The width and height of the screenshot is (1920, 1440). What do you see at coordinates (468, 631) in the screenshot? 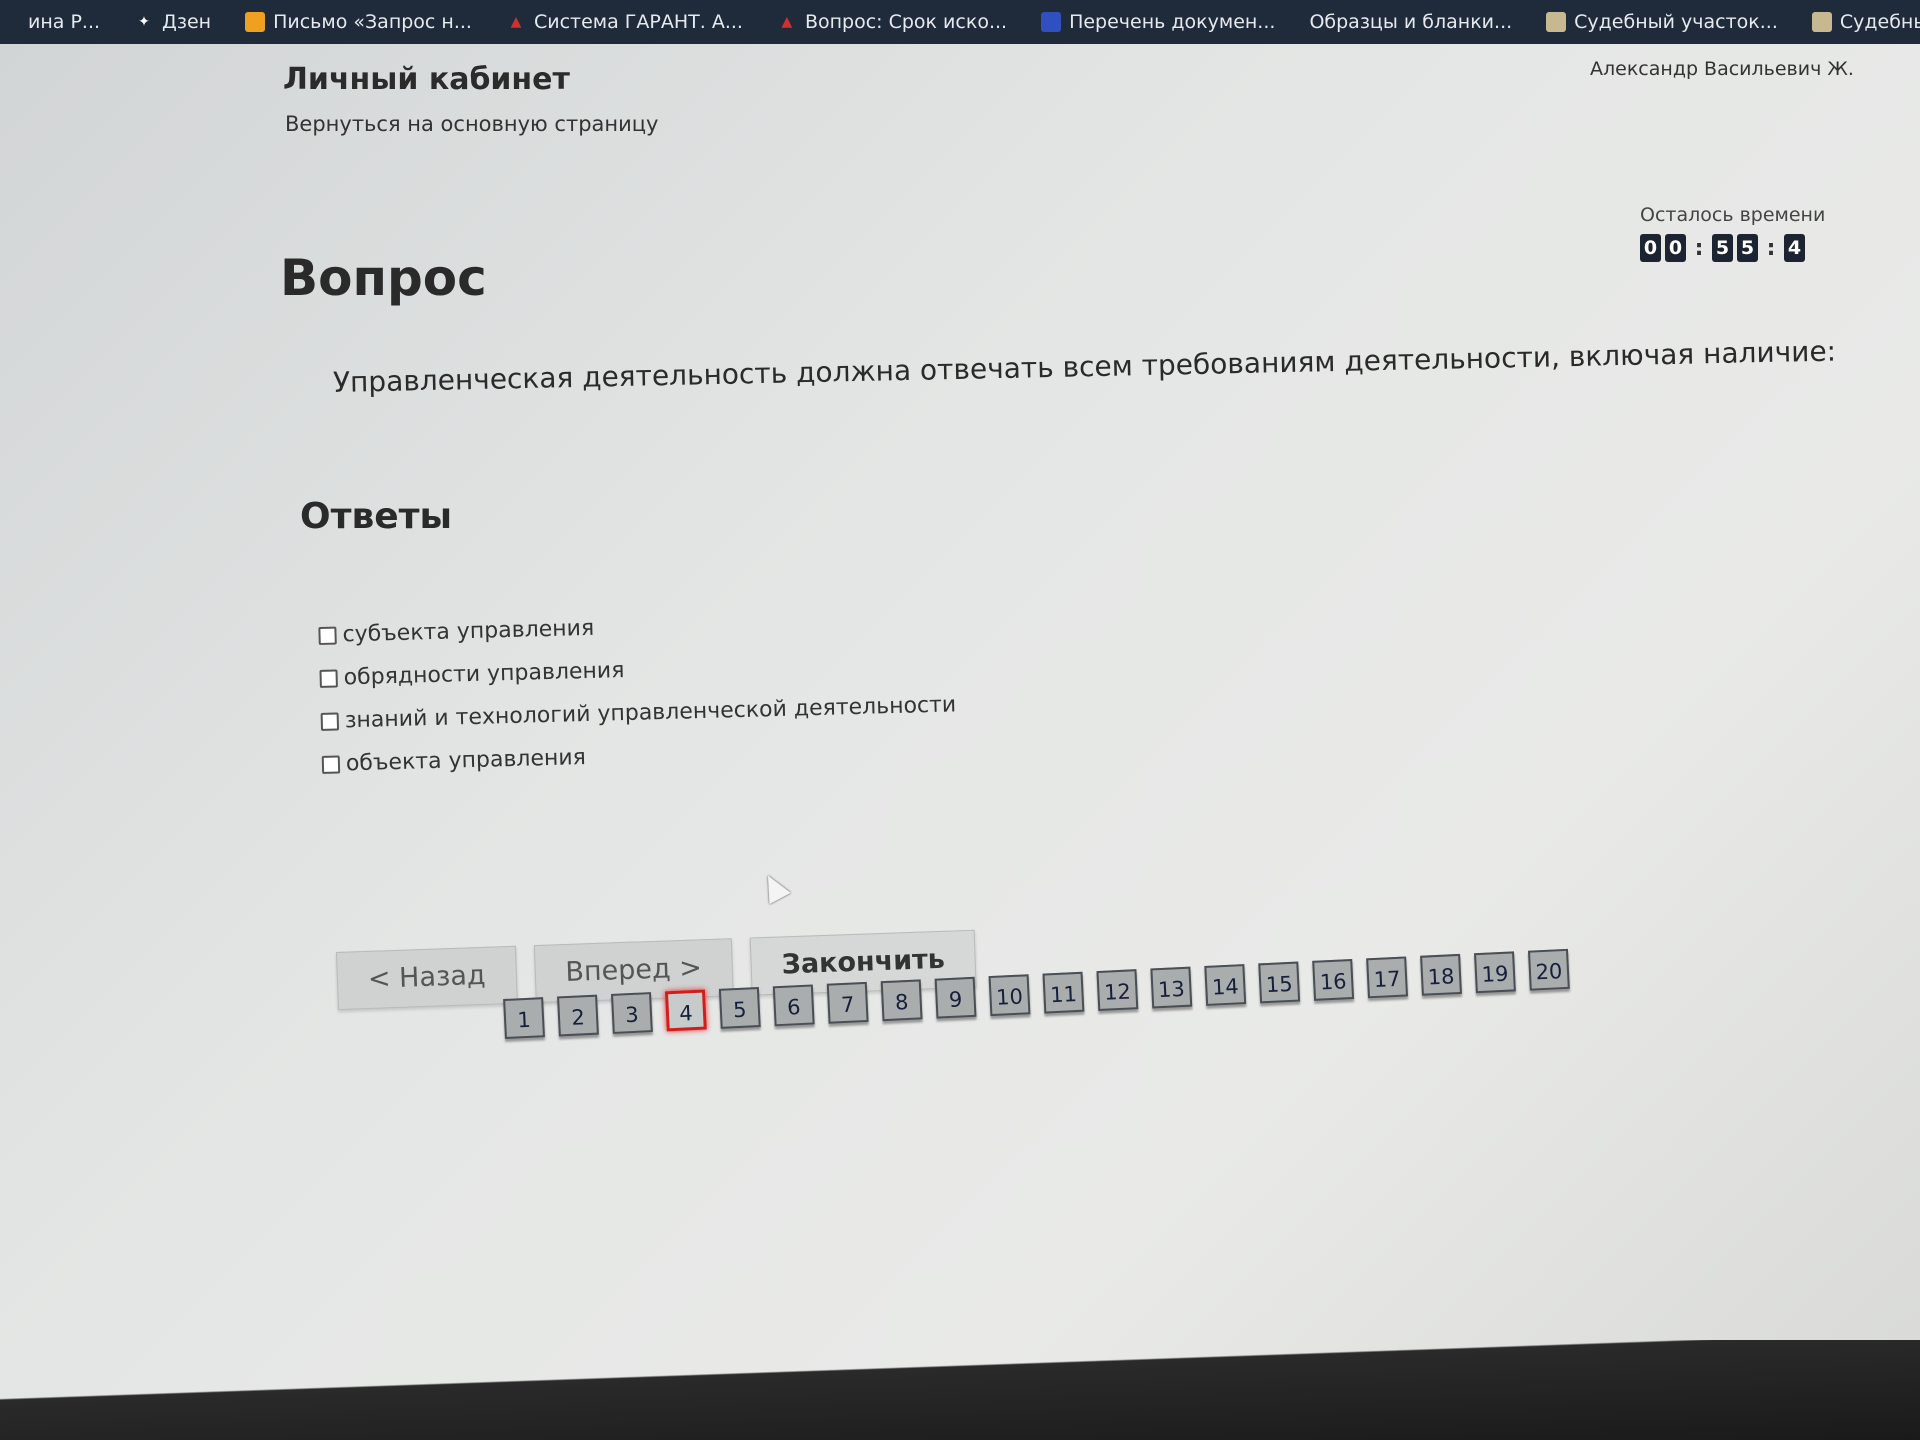
I see `answer-label: субъекта управления` at bounding box center [468, 631].